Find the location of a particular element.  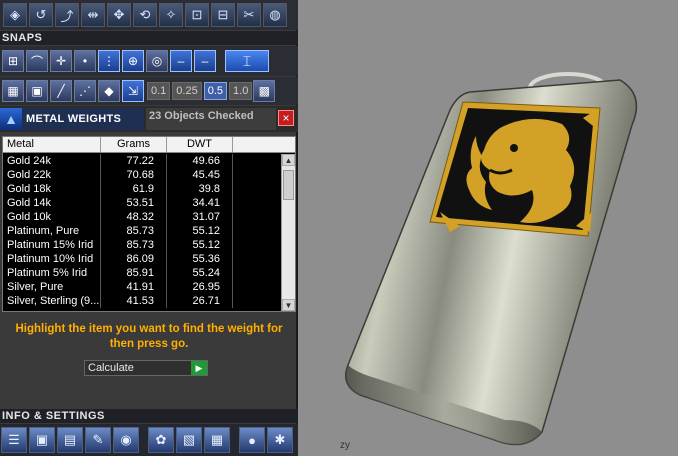

snaps-section-title: SNAPS is located at coordinates (149, 38).